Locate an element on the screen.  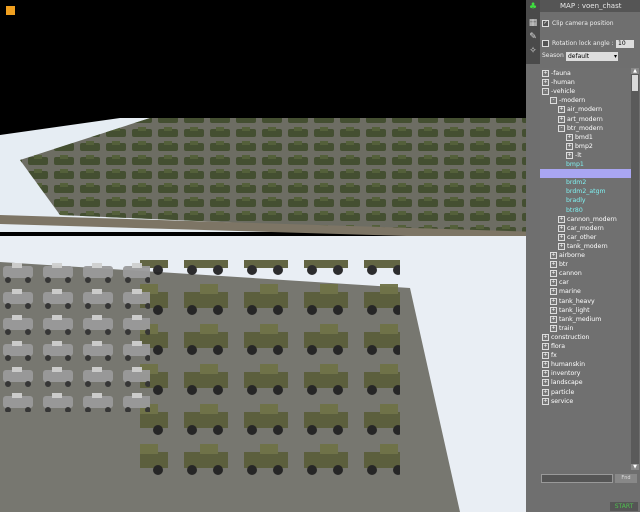
tree-label: bmp2 is located at coordinates (584, 146).